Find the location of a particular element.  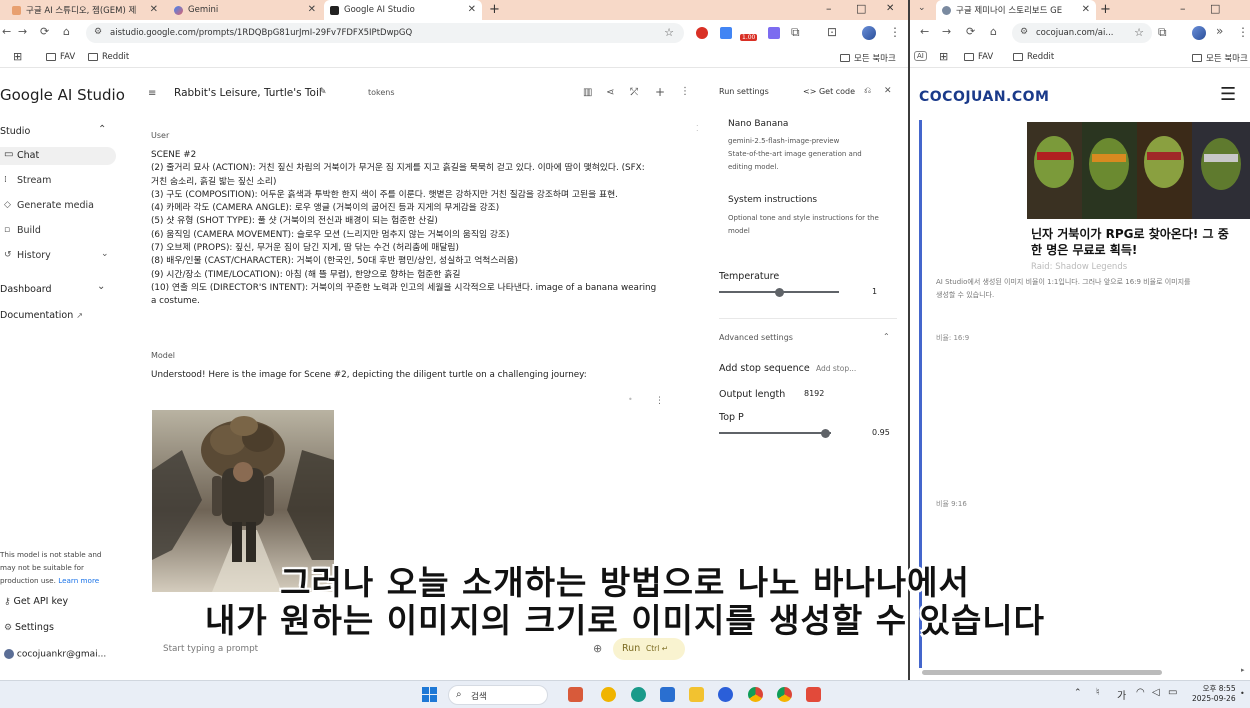

close-panel-icon: ✕ is located at coordinates (888, 91).